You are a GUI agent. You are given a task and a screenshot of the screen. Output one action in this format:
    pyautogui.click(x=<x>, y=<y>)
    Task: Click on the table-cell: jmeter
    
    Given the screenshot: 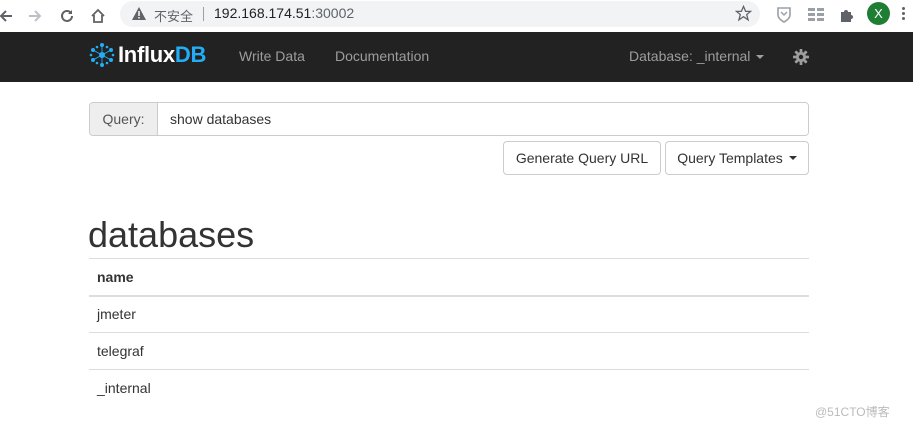 What is the action you would take?
    pyautogui.click(x=449, y=314)
    